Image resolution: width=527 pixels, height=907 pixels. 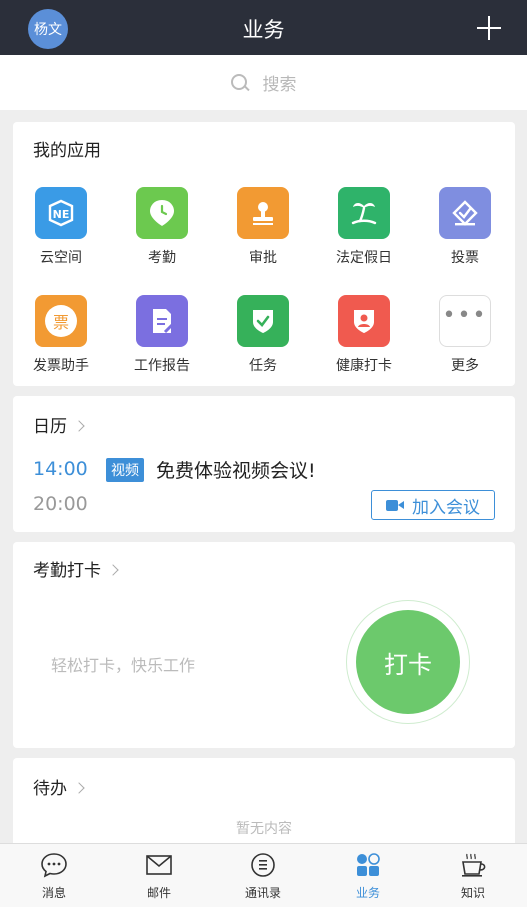 I want to click on app-more: ••• 更多, so click(x=465, y=335).